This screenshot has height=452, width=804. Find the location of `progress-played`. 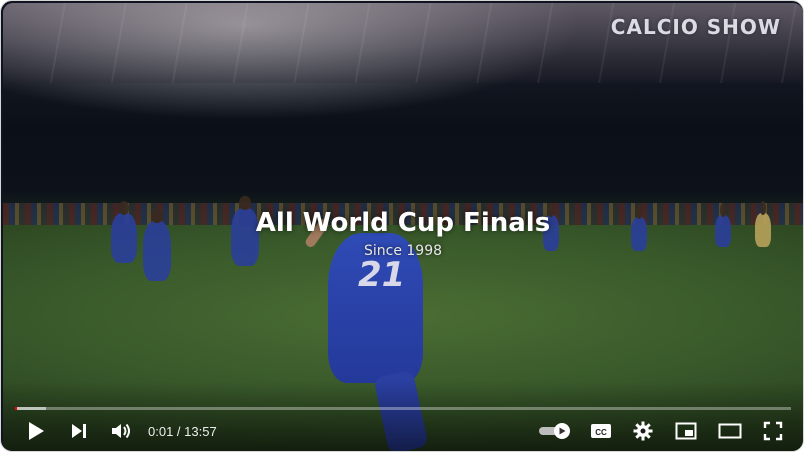

progress-played is located at coordinates (16, 408).